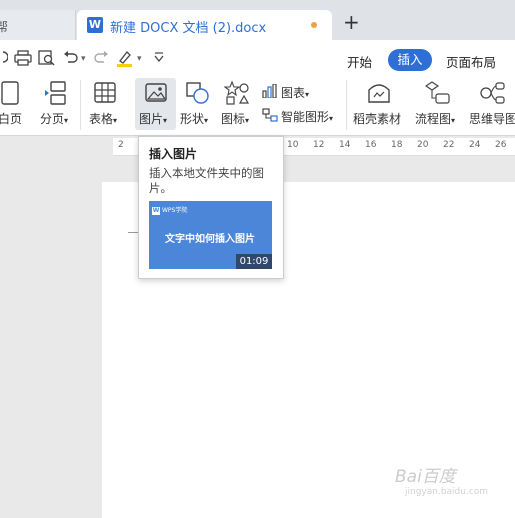 Image resolution: width=515 pixels, height=518 pixels. I want to click on video-duration: 01:09, so click(254, 261).